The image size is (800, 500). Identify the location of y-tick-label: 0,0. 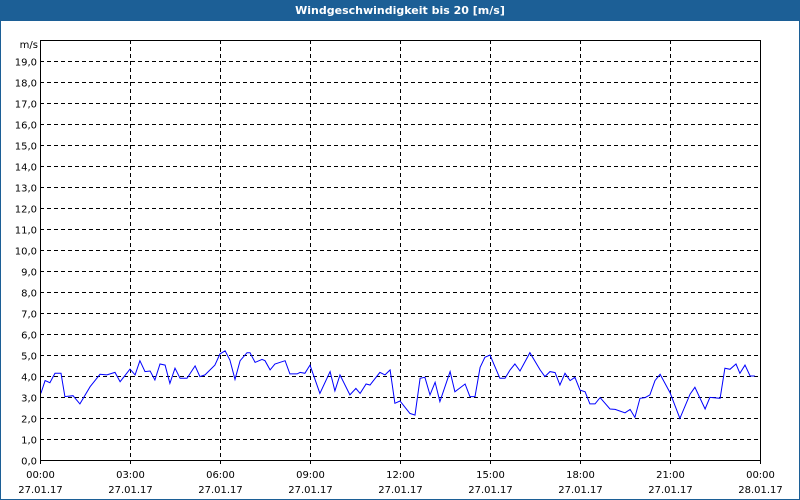
(29, 462).